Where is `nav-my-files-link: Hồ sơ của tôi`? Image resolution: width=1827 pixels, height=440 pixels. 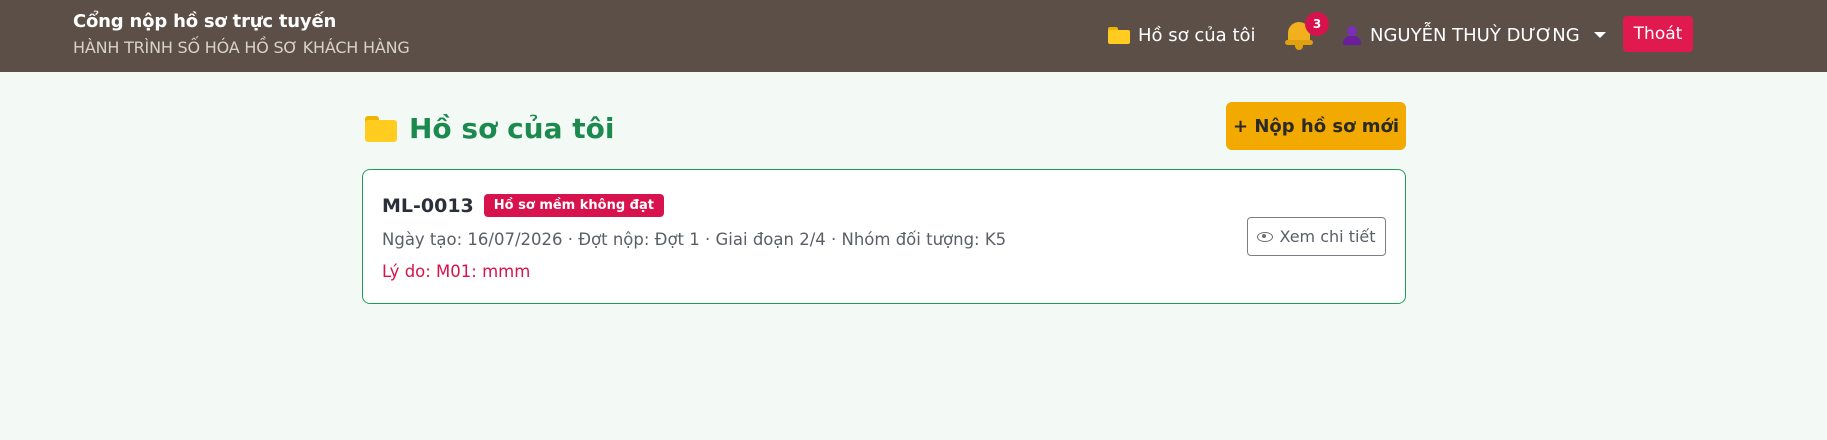
nav-my-files-link: Hồ sơ của tôi is located at coordinates (1182, 35).